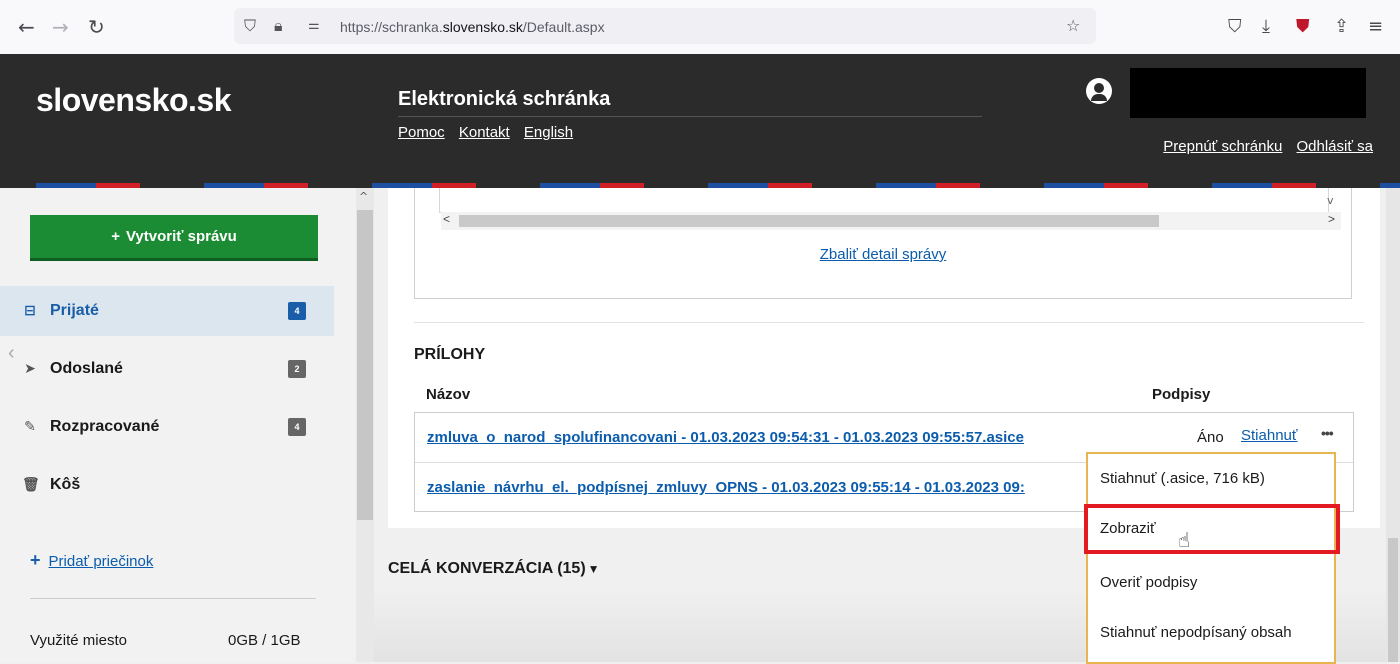 The height and width of the screenshot is (664, 1400). Describe the element at coordinates (548, 132) in the screenshot. I see `english-link: English` at that location.